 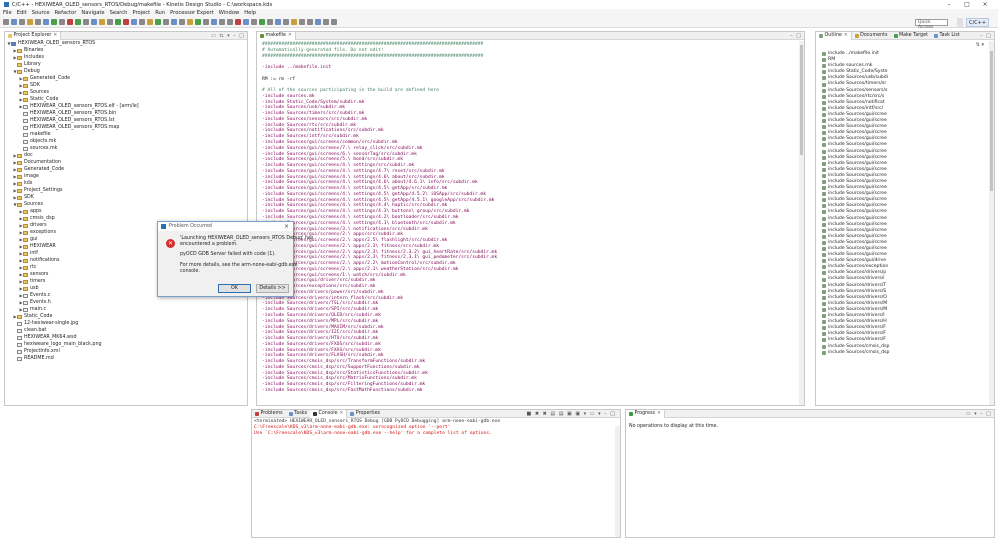 I want to click on tree-item: ▶ apps, so click(x=126, y=211).